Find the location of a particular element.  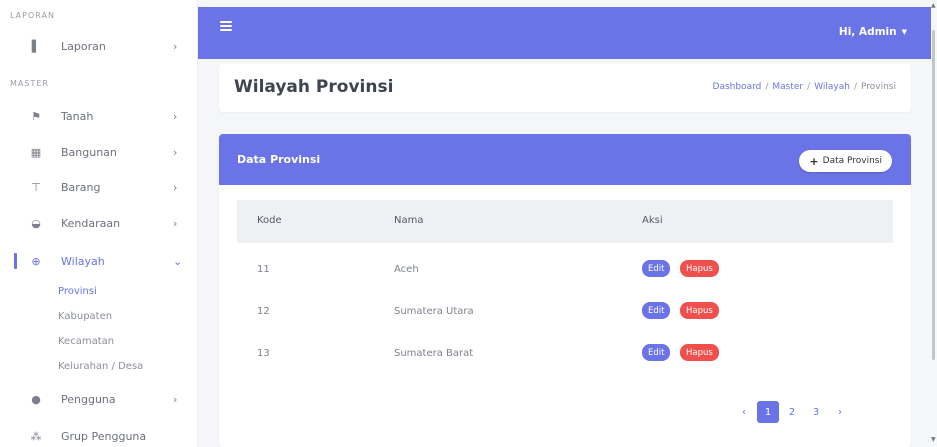

sidebar-item-label: Tanah is located at coordinates (77, 116).